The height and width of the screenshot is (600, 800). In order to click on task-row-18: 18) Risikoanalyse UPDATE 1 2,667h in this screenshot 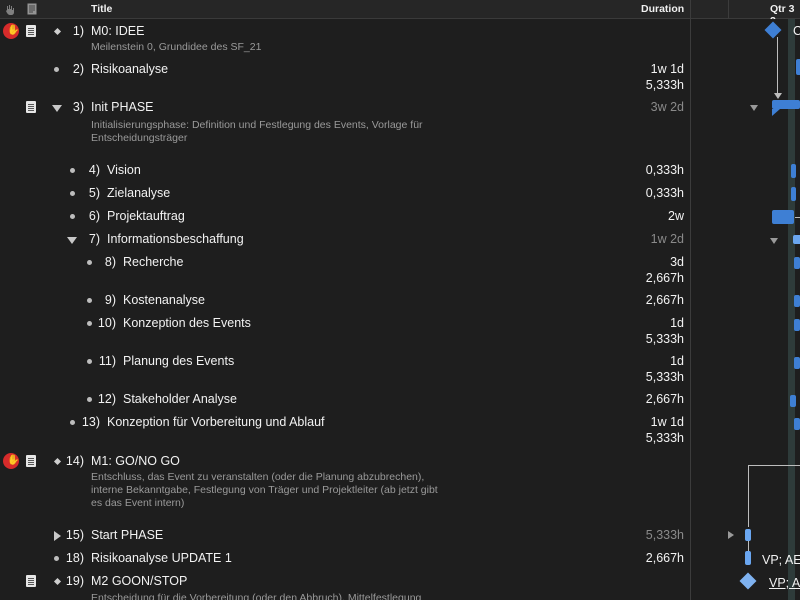, I will do `click(345, 561)`.